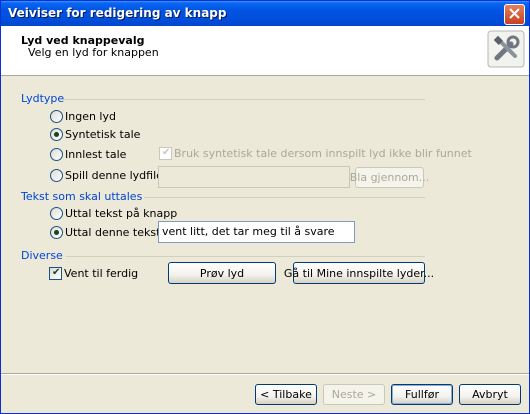  What do you see at coordinates (222, 273) in the screenshot?
I see `test-sound-button: Prøv lyd` at bounding box center [222, 273].